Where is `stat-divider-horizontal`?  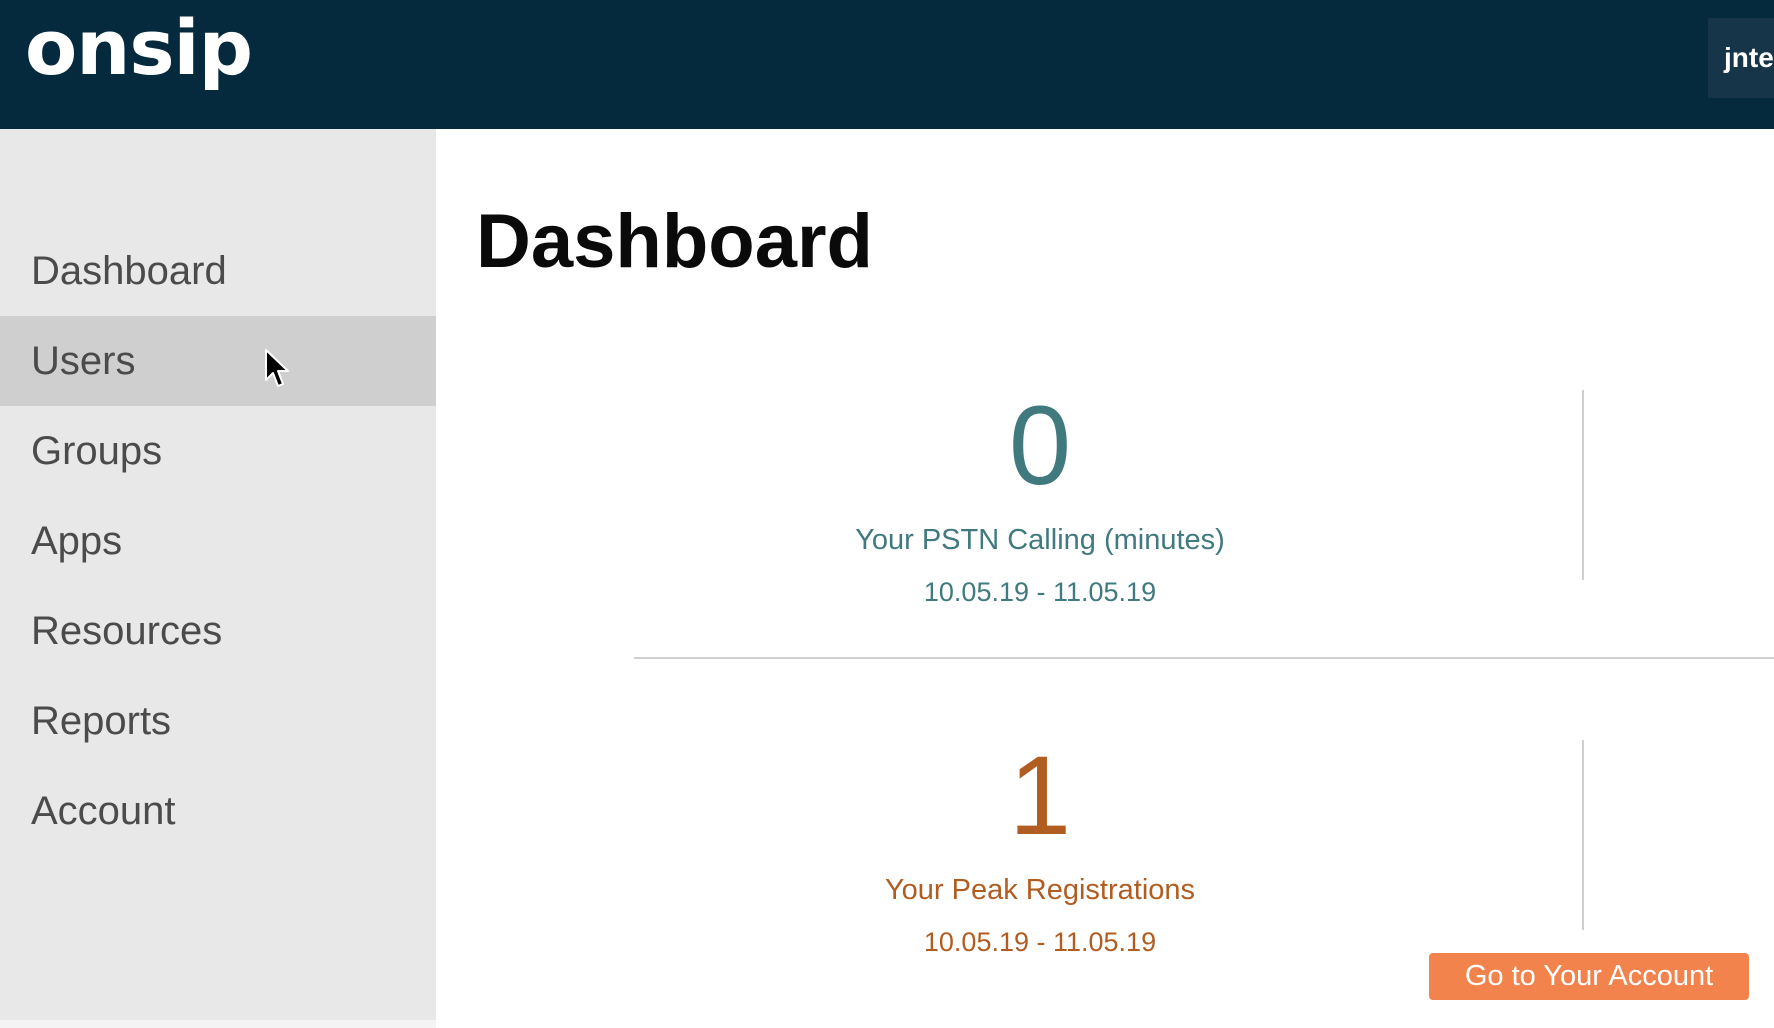
stat-divider-horizontal is located at coordinates (1204, 658).